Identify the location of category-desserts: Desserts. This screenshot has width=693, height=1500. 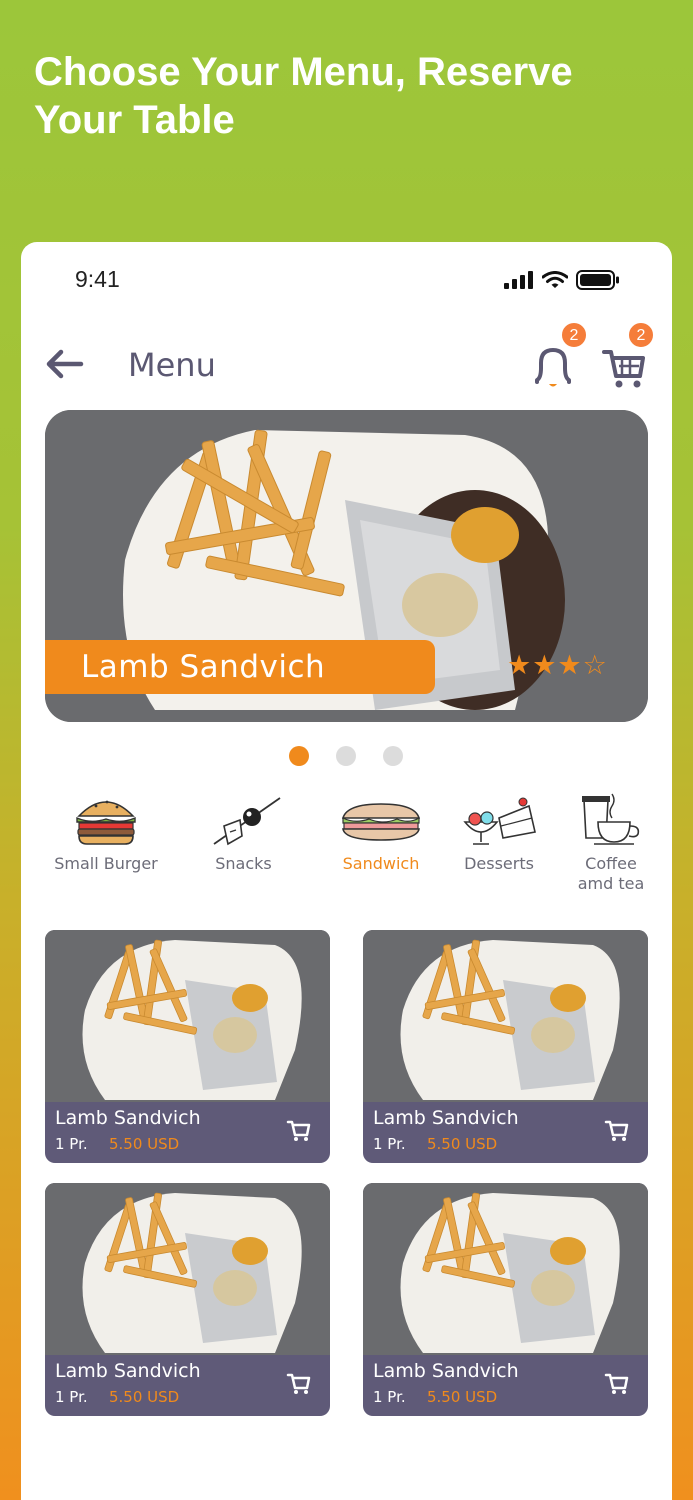
(499, 833).